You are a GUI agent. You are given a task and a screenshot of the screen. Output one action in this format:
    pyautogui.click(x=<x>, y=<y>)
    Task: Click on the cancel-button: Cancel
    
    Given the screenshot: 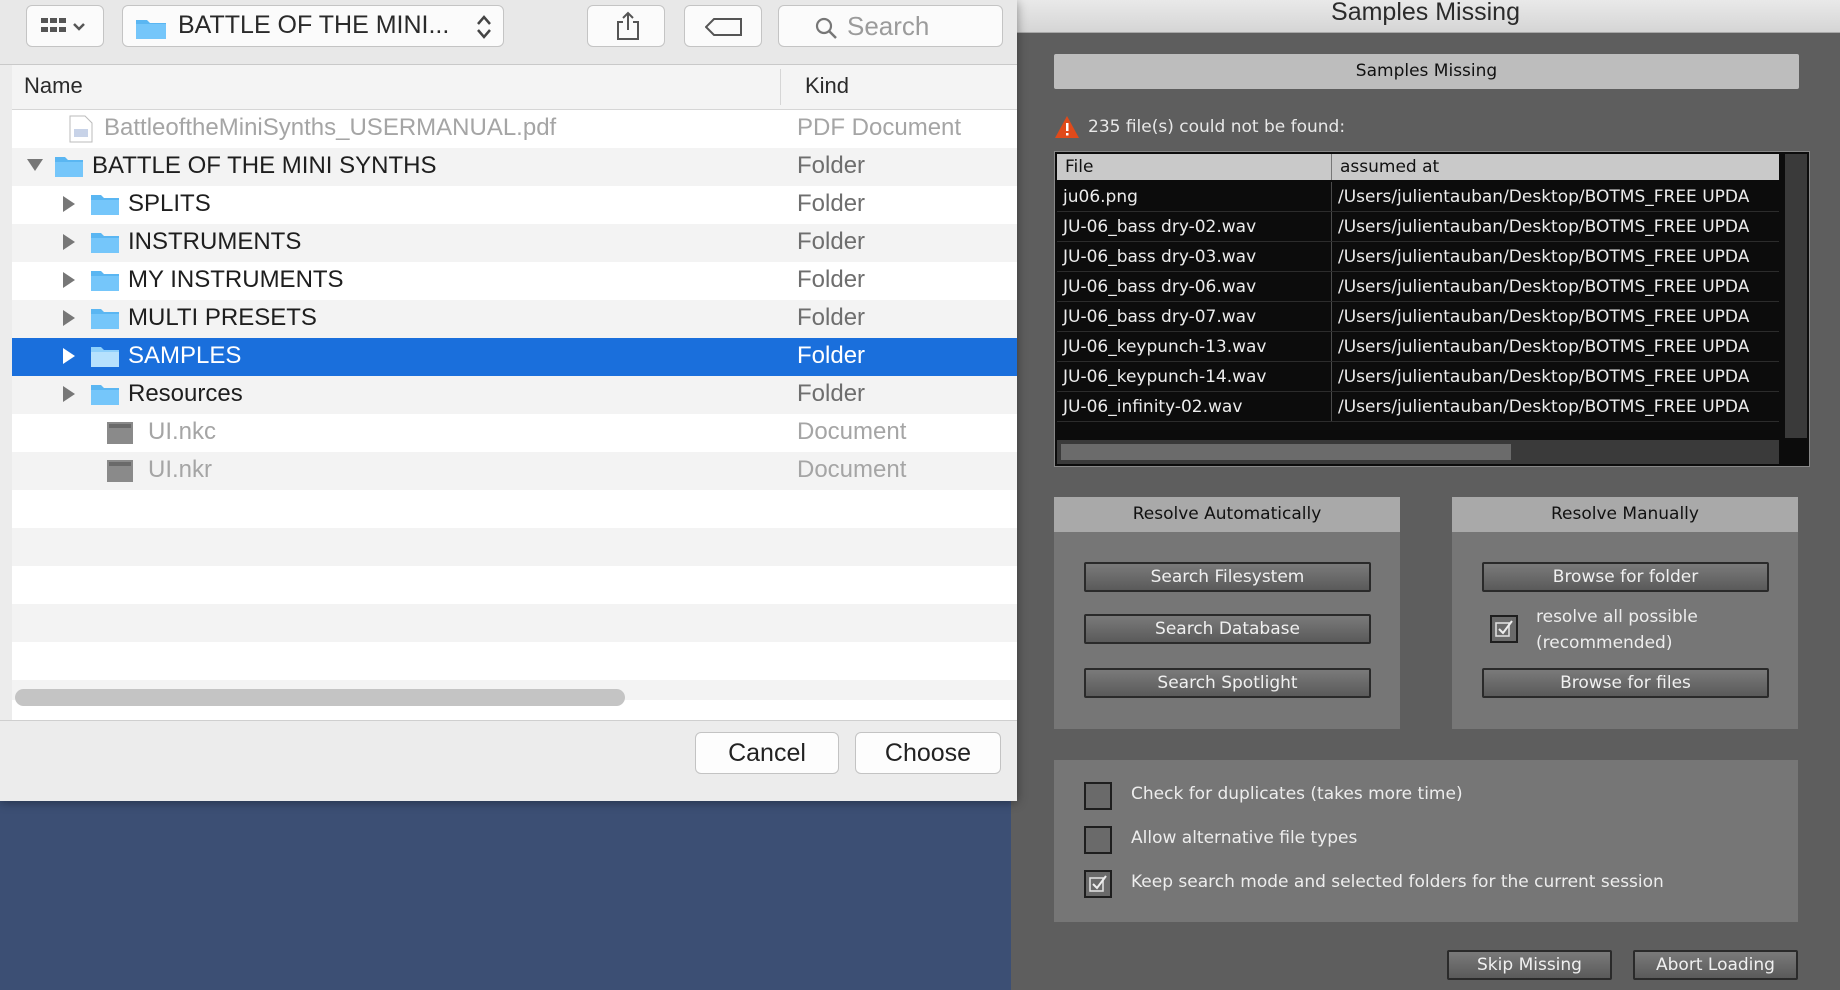 What is the action you would take?
    pyautogui.click(x=767, y=753)
    